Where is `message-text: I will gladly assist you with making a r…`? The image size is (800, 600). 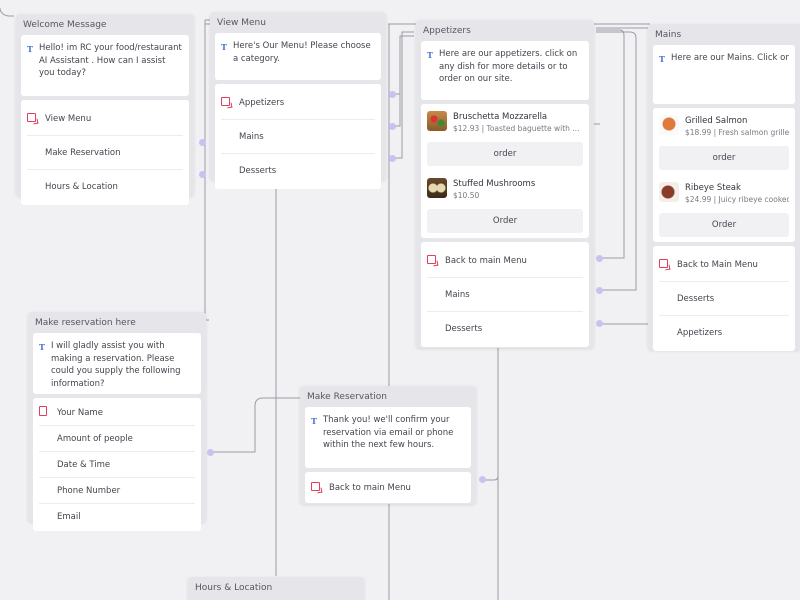 message-text: I will gladly assist you with making a r… is located at coordinates (115, 365).